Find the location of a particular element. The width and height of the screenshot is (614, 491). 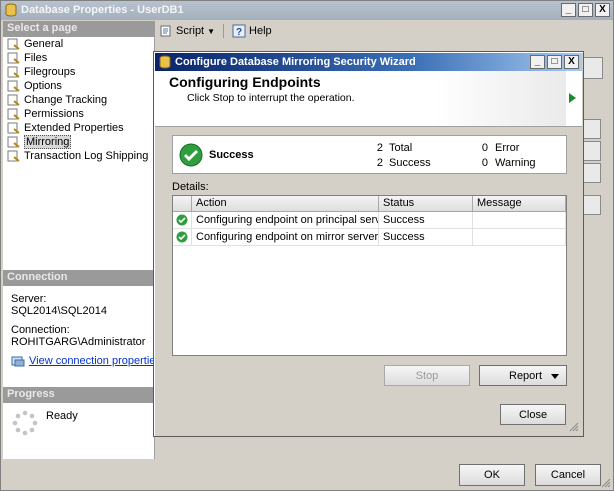

total-label: Total is located at coordinates (401, 148).